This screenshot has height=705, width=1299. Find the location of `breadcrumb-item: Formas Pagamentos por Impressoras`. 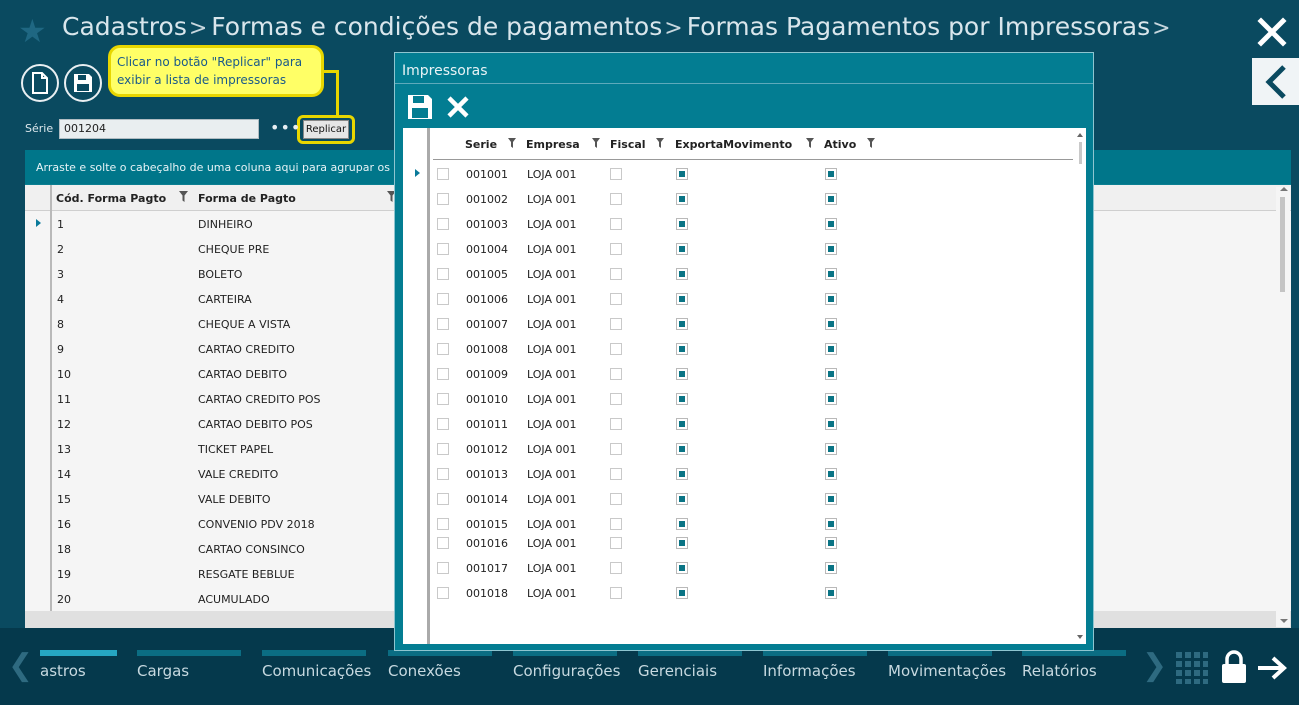

breadcrumb-item: Formas Pagamentos por Impressoras is located at coordinates (918, 26).